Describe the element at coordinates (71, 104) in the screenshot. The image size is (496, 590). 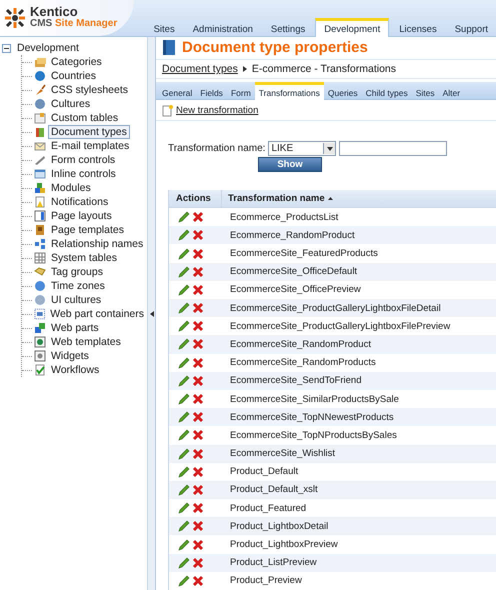
I see `tree-item: Cultures` at that location.